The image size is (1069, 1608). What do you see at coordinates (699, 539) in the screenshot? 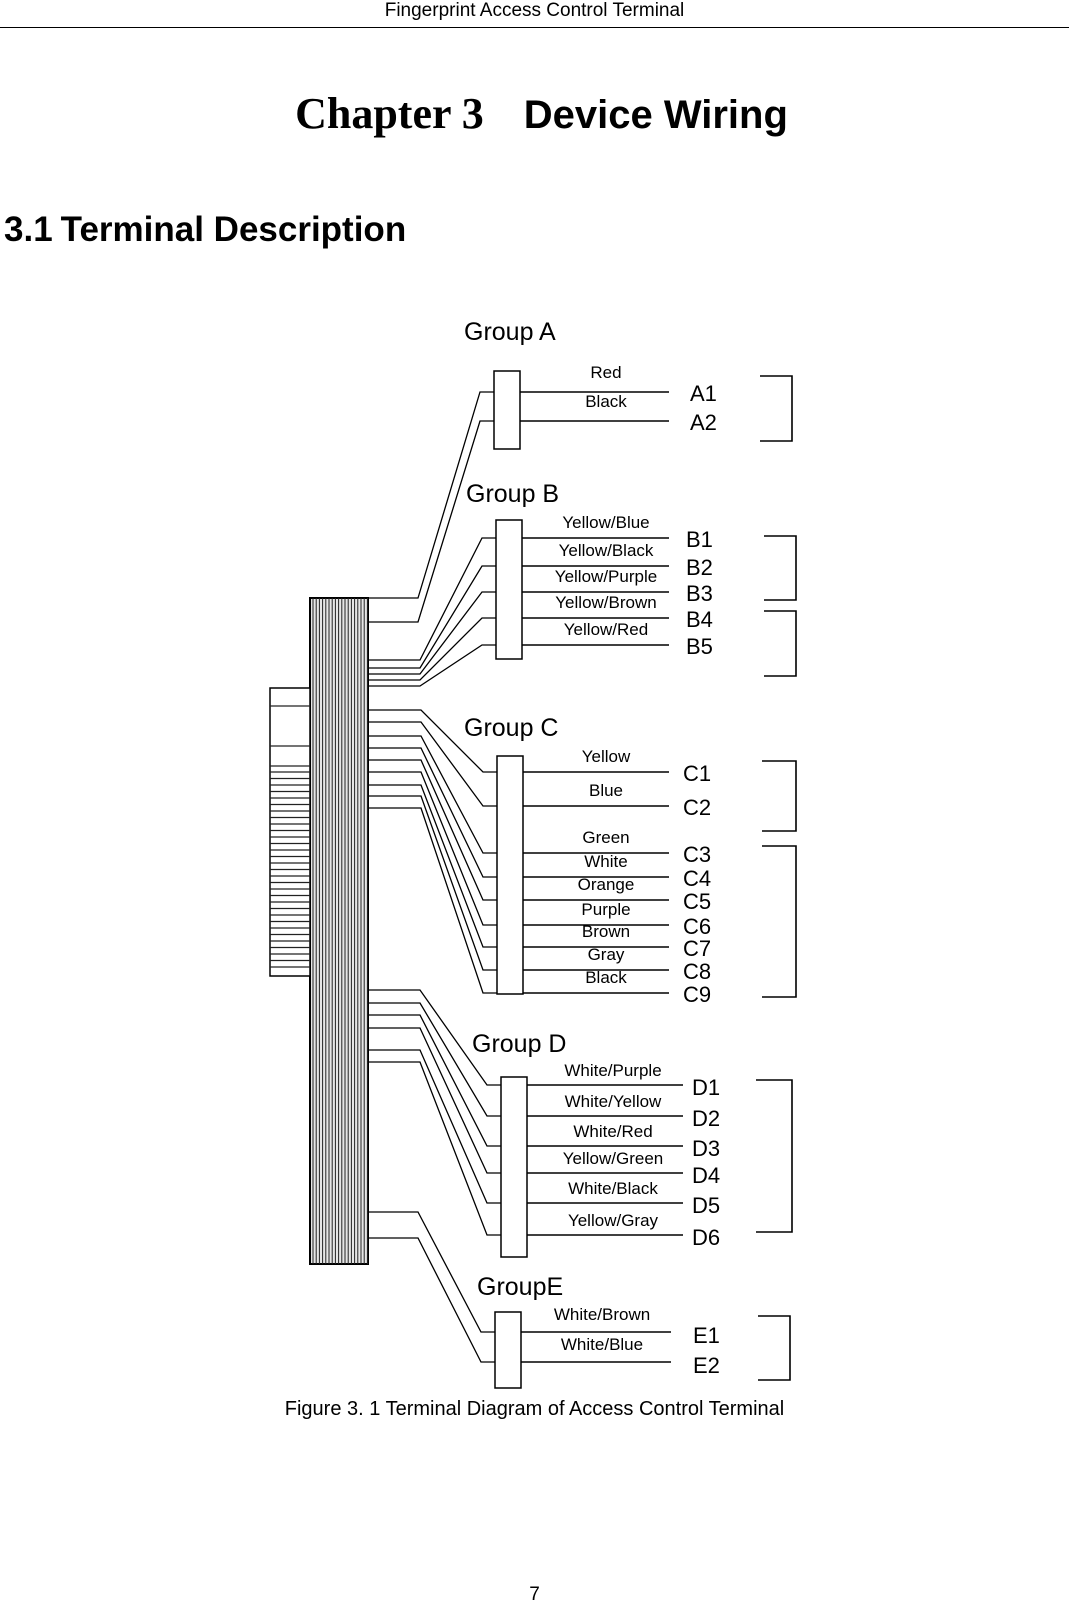
I see `terminal-label: B1` at bounding box center [699, 539].